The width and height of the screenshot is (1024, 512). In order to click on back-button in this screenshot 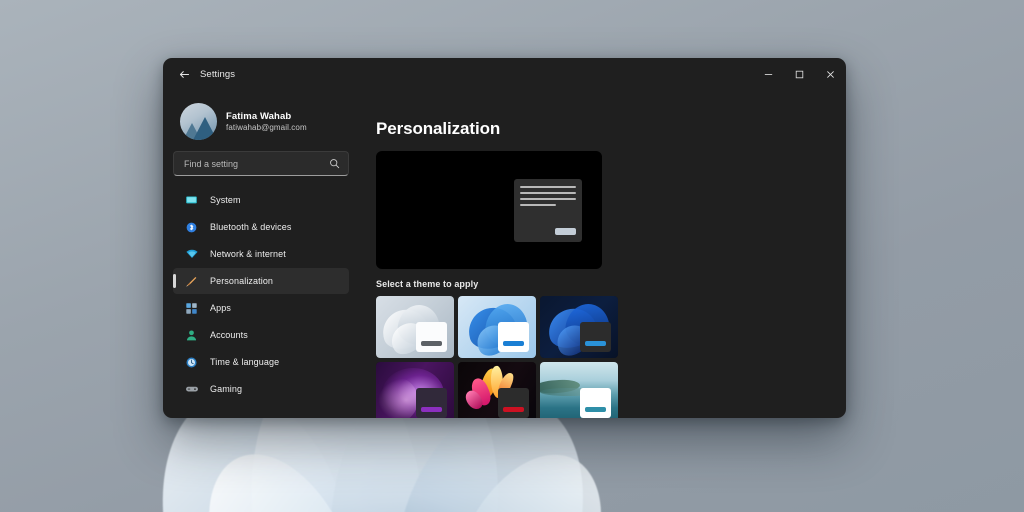, I will do `click(184, 75)`.